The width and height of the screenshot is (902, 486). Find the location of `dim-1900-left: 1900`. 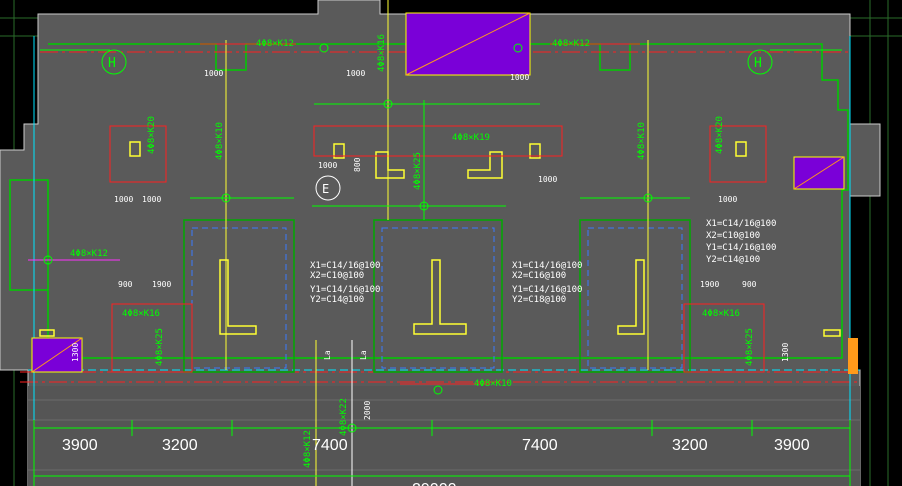

dim-1900-left: 1900 is located at coordinates (161, 284).